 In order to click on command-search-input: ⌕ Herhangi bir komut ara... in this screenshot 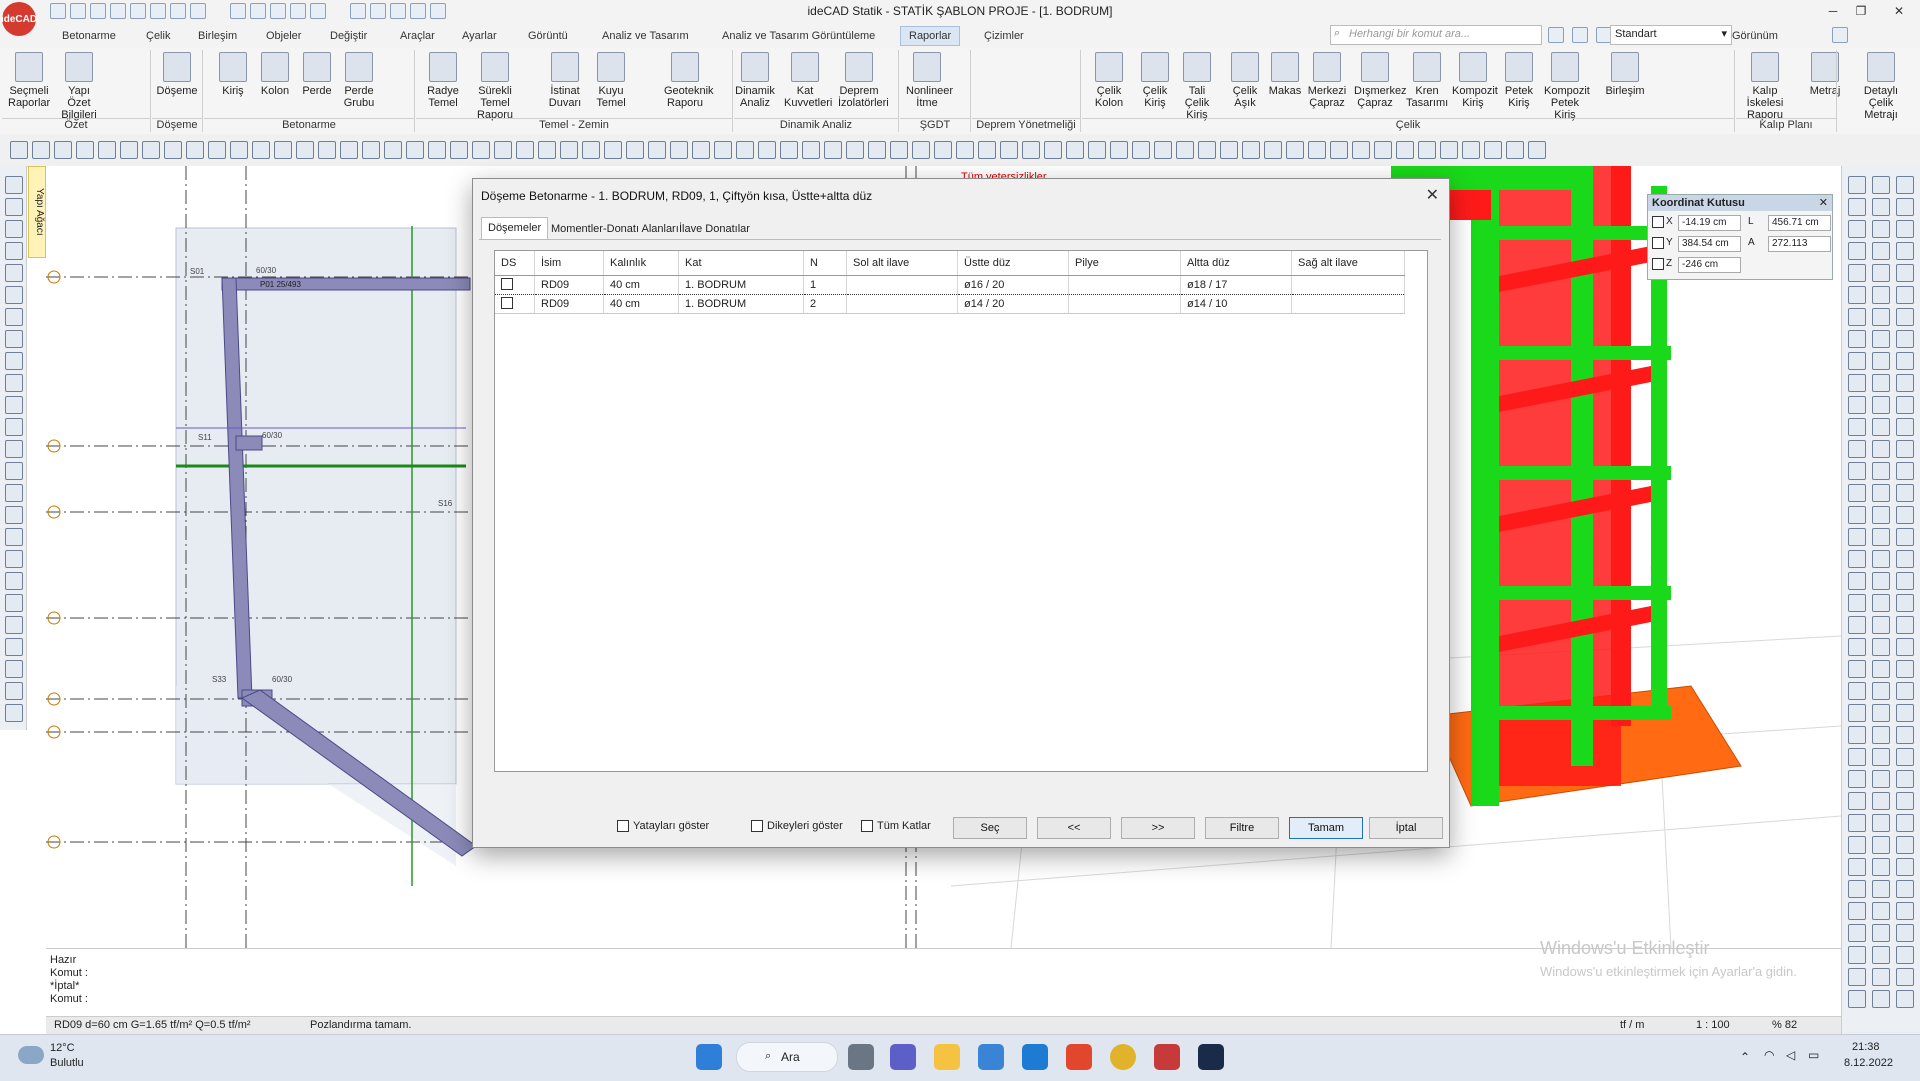, I will do `click(1436, 35)`.